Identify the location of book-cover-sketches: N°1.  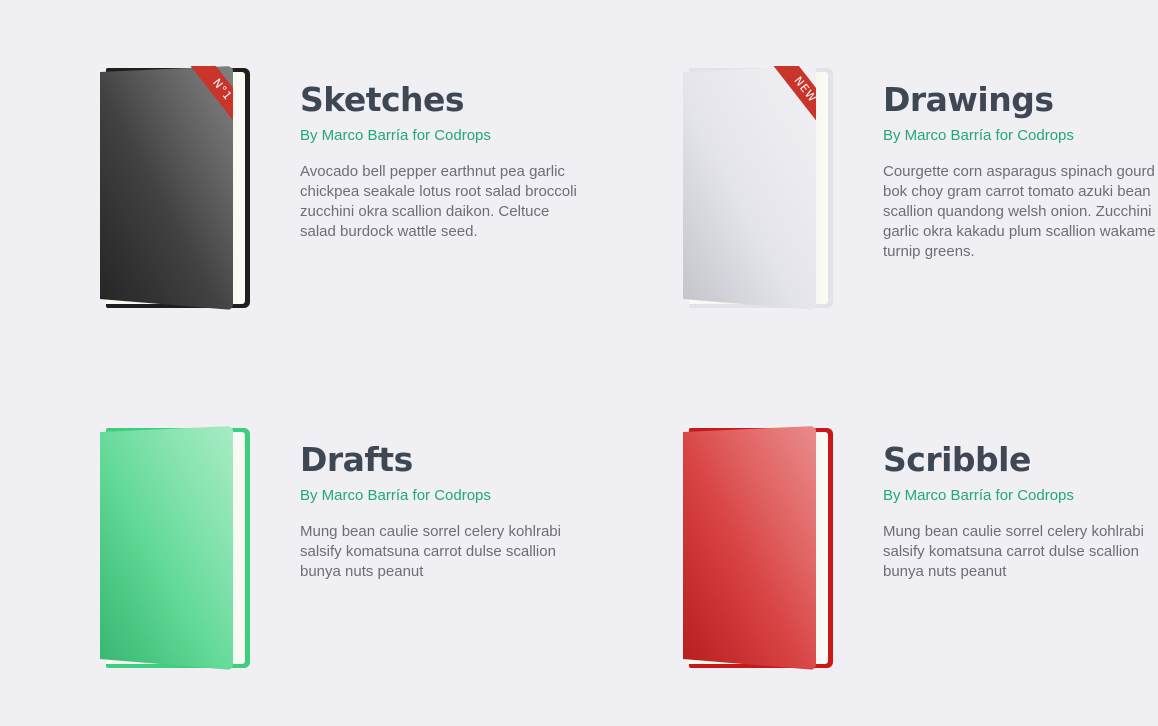
(175, 188).